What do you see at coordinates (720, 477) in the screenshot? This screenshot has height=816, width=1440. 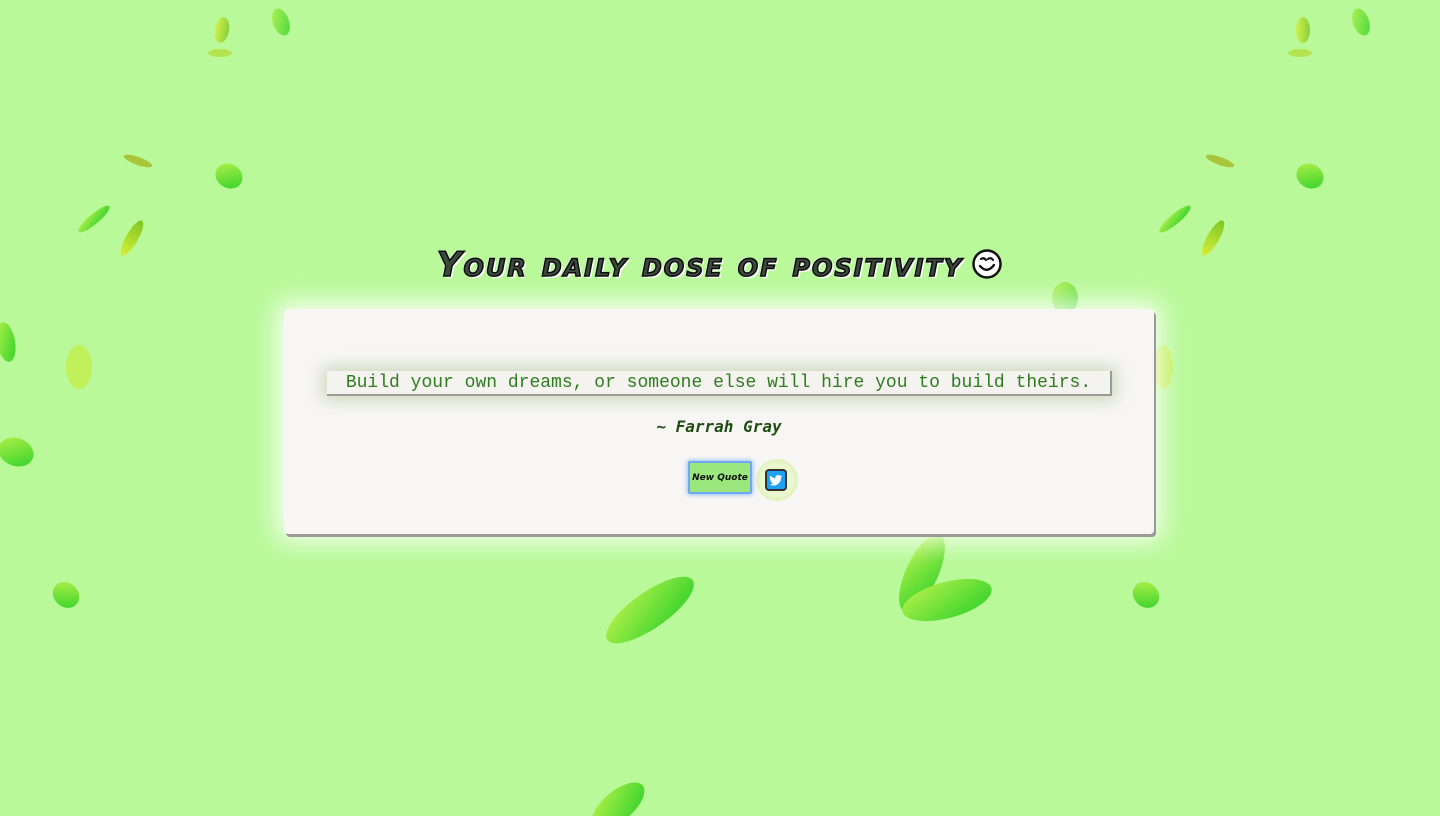 I see `new-quote-button: New Quote` at bounding box center [720, 477].